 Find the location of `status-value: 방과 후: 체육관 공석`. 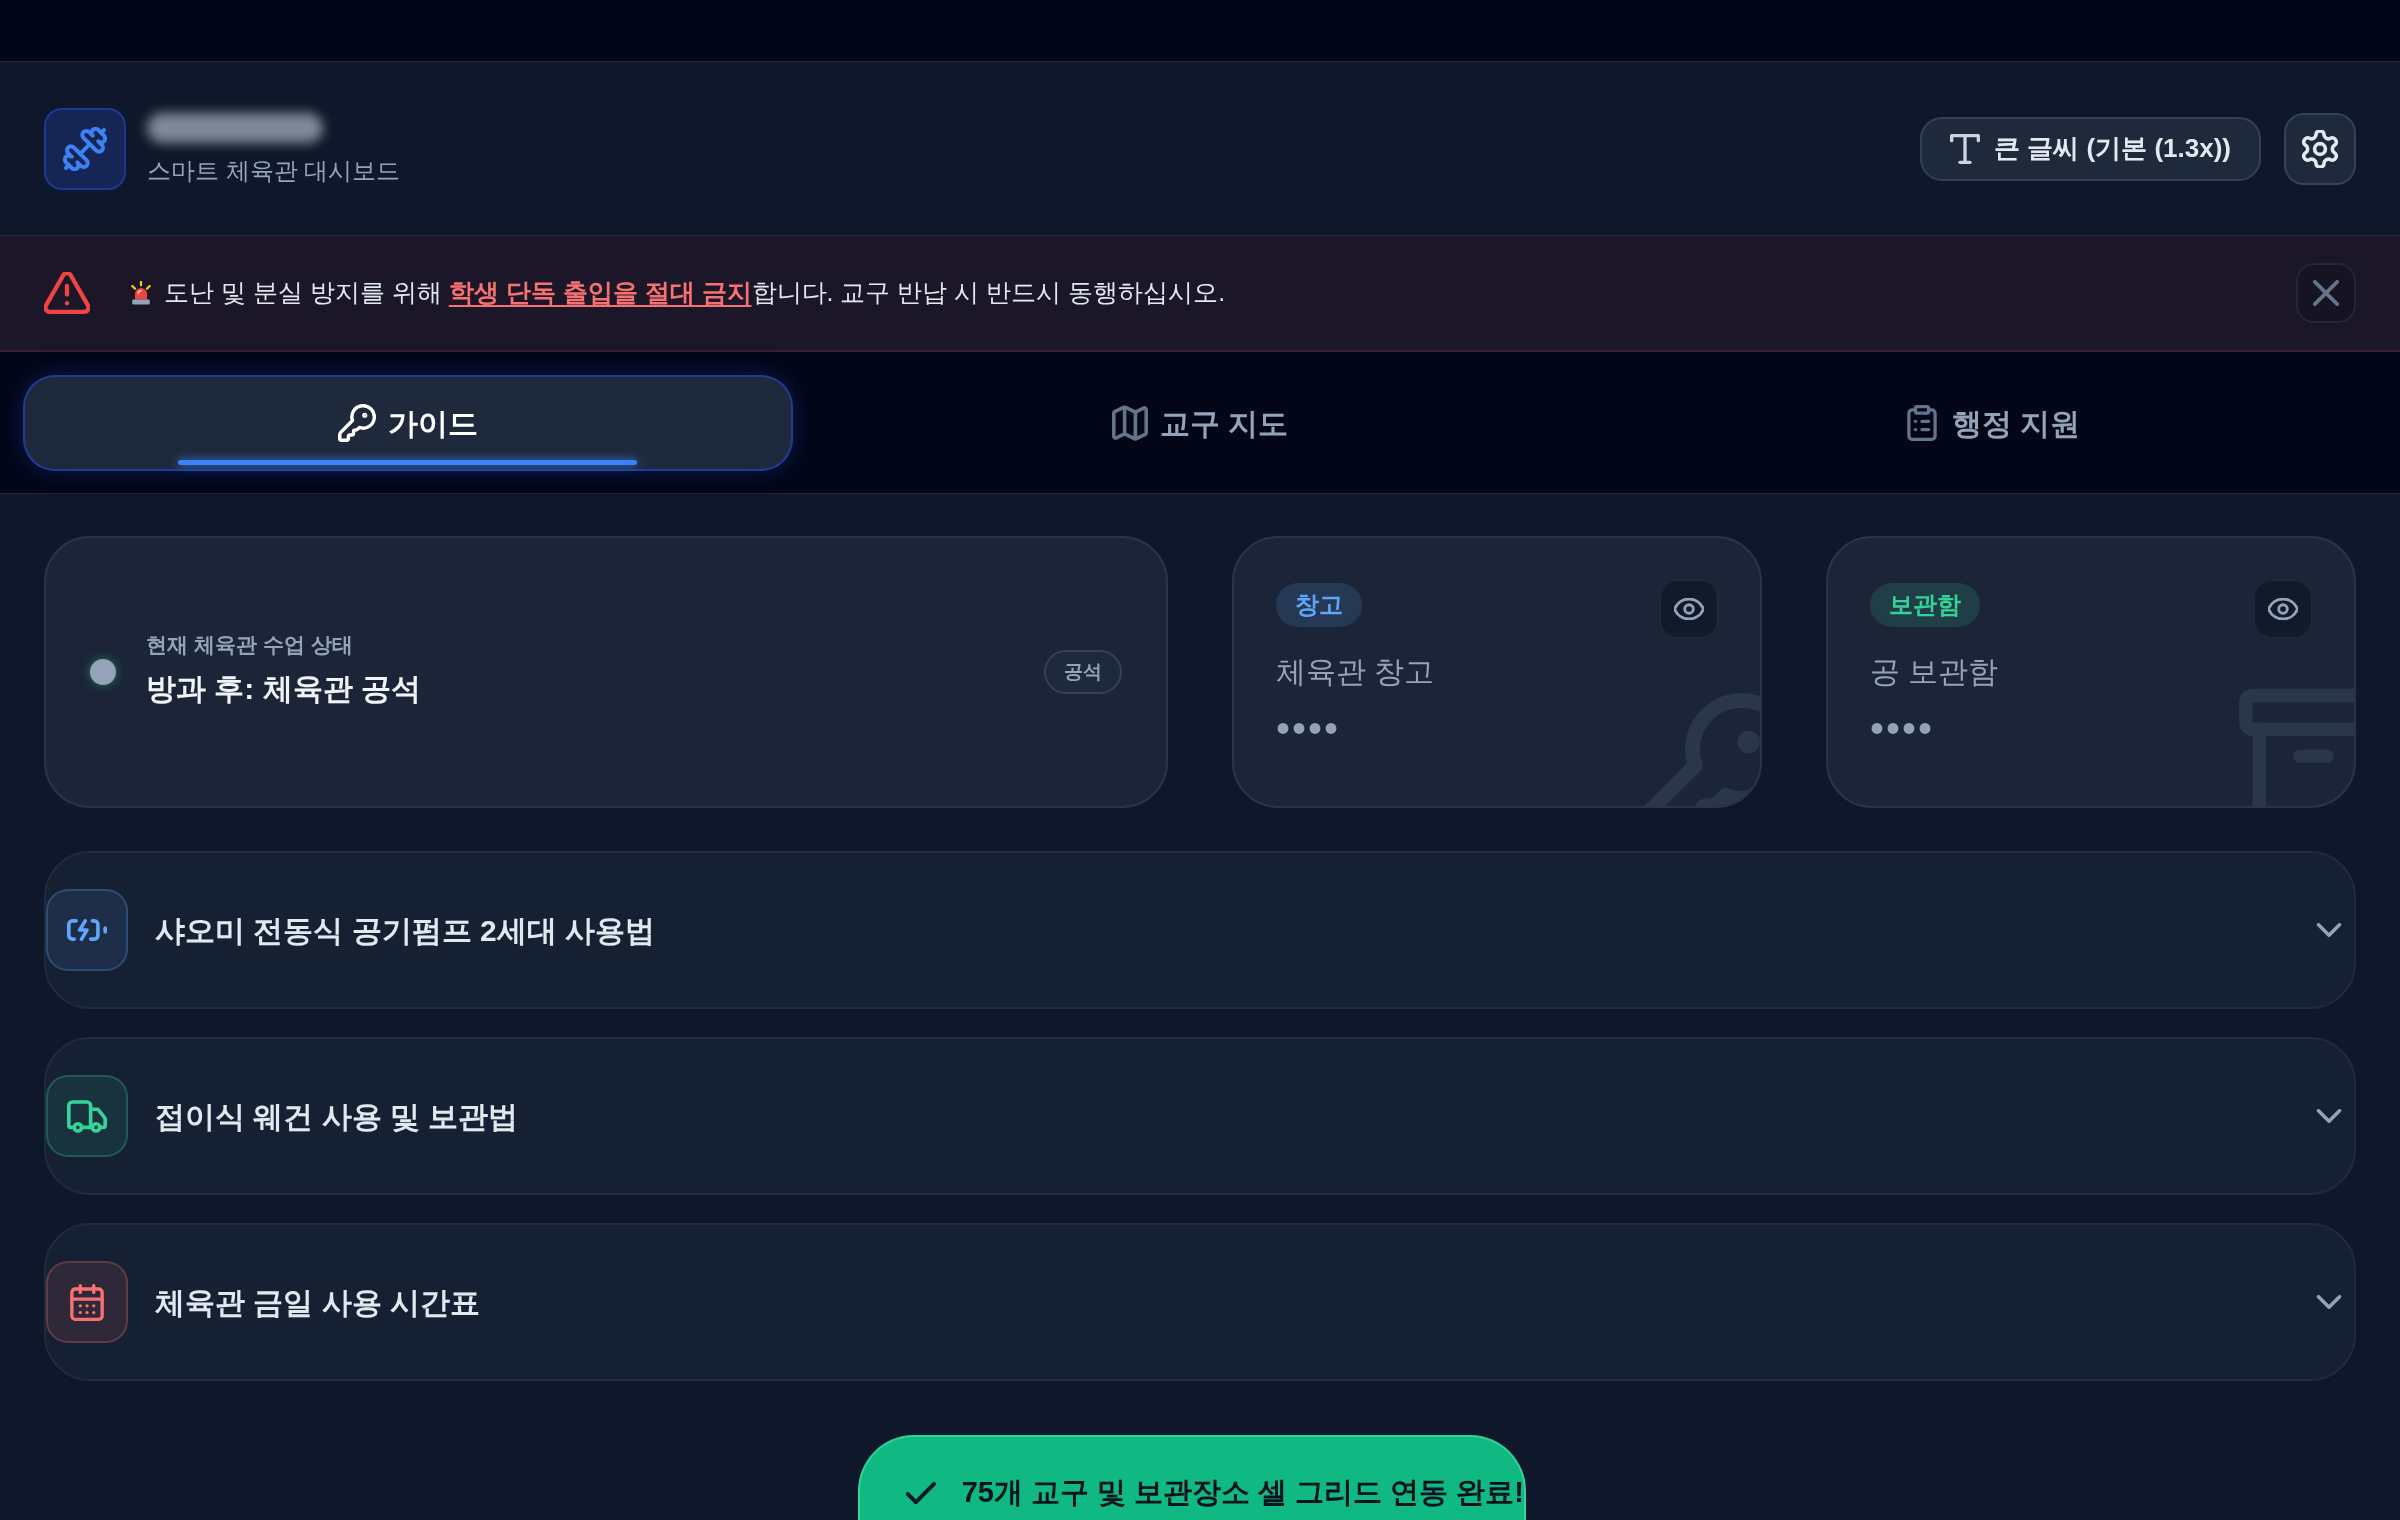

status-value: 방과 후: 체육관 공석 is located at coordinates (283, 689).